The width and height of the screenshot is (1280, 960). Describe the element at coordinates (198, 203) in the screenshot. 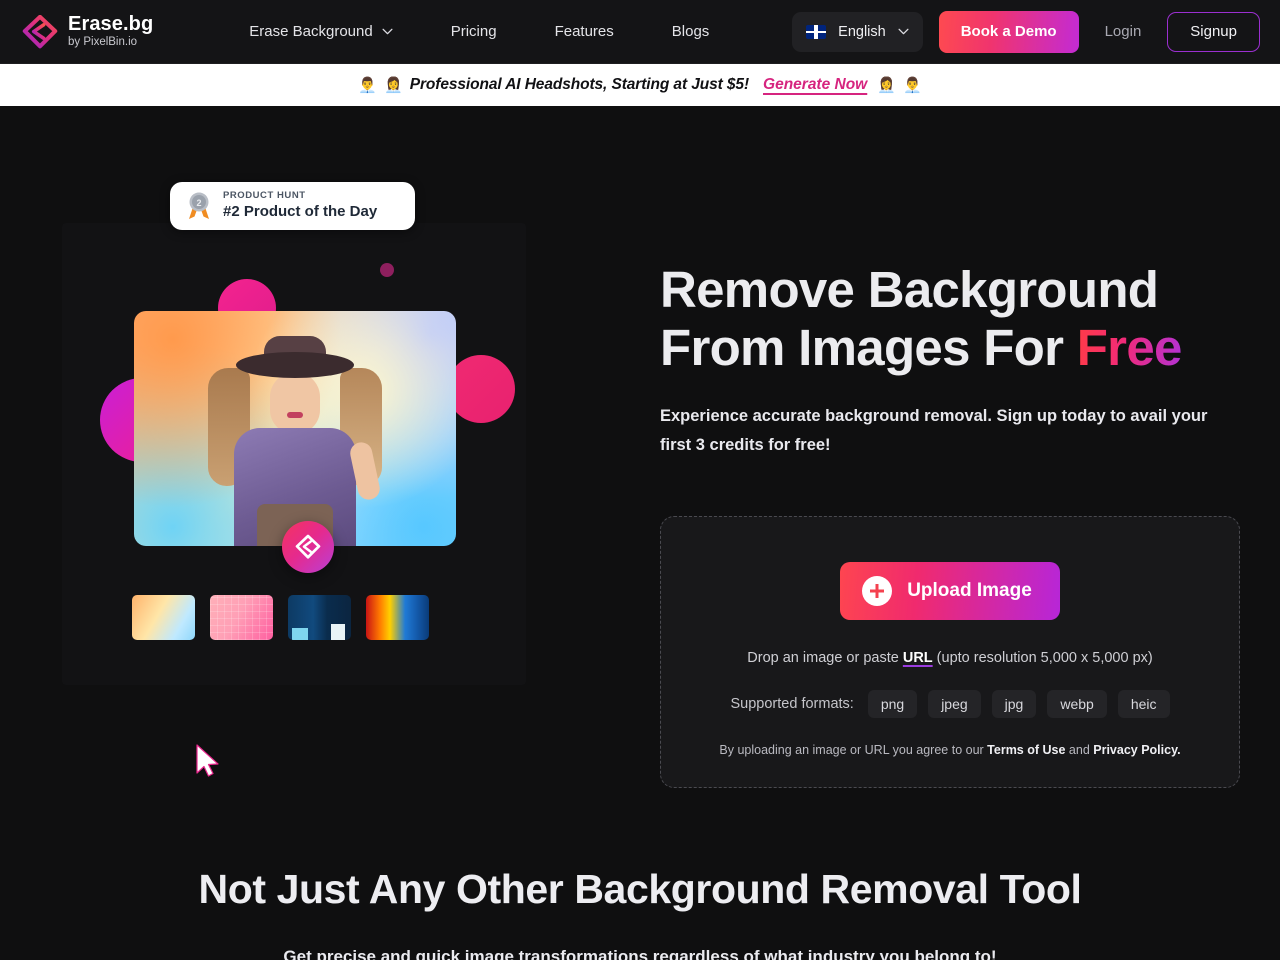

I see `svg-text: 2` at that location.